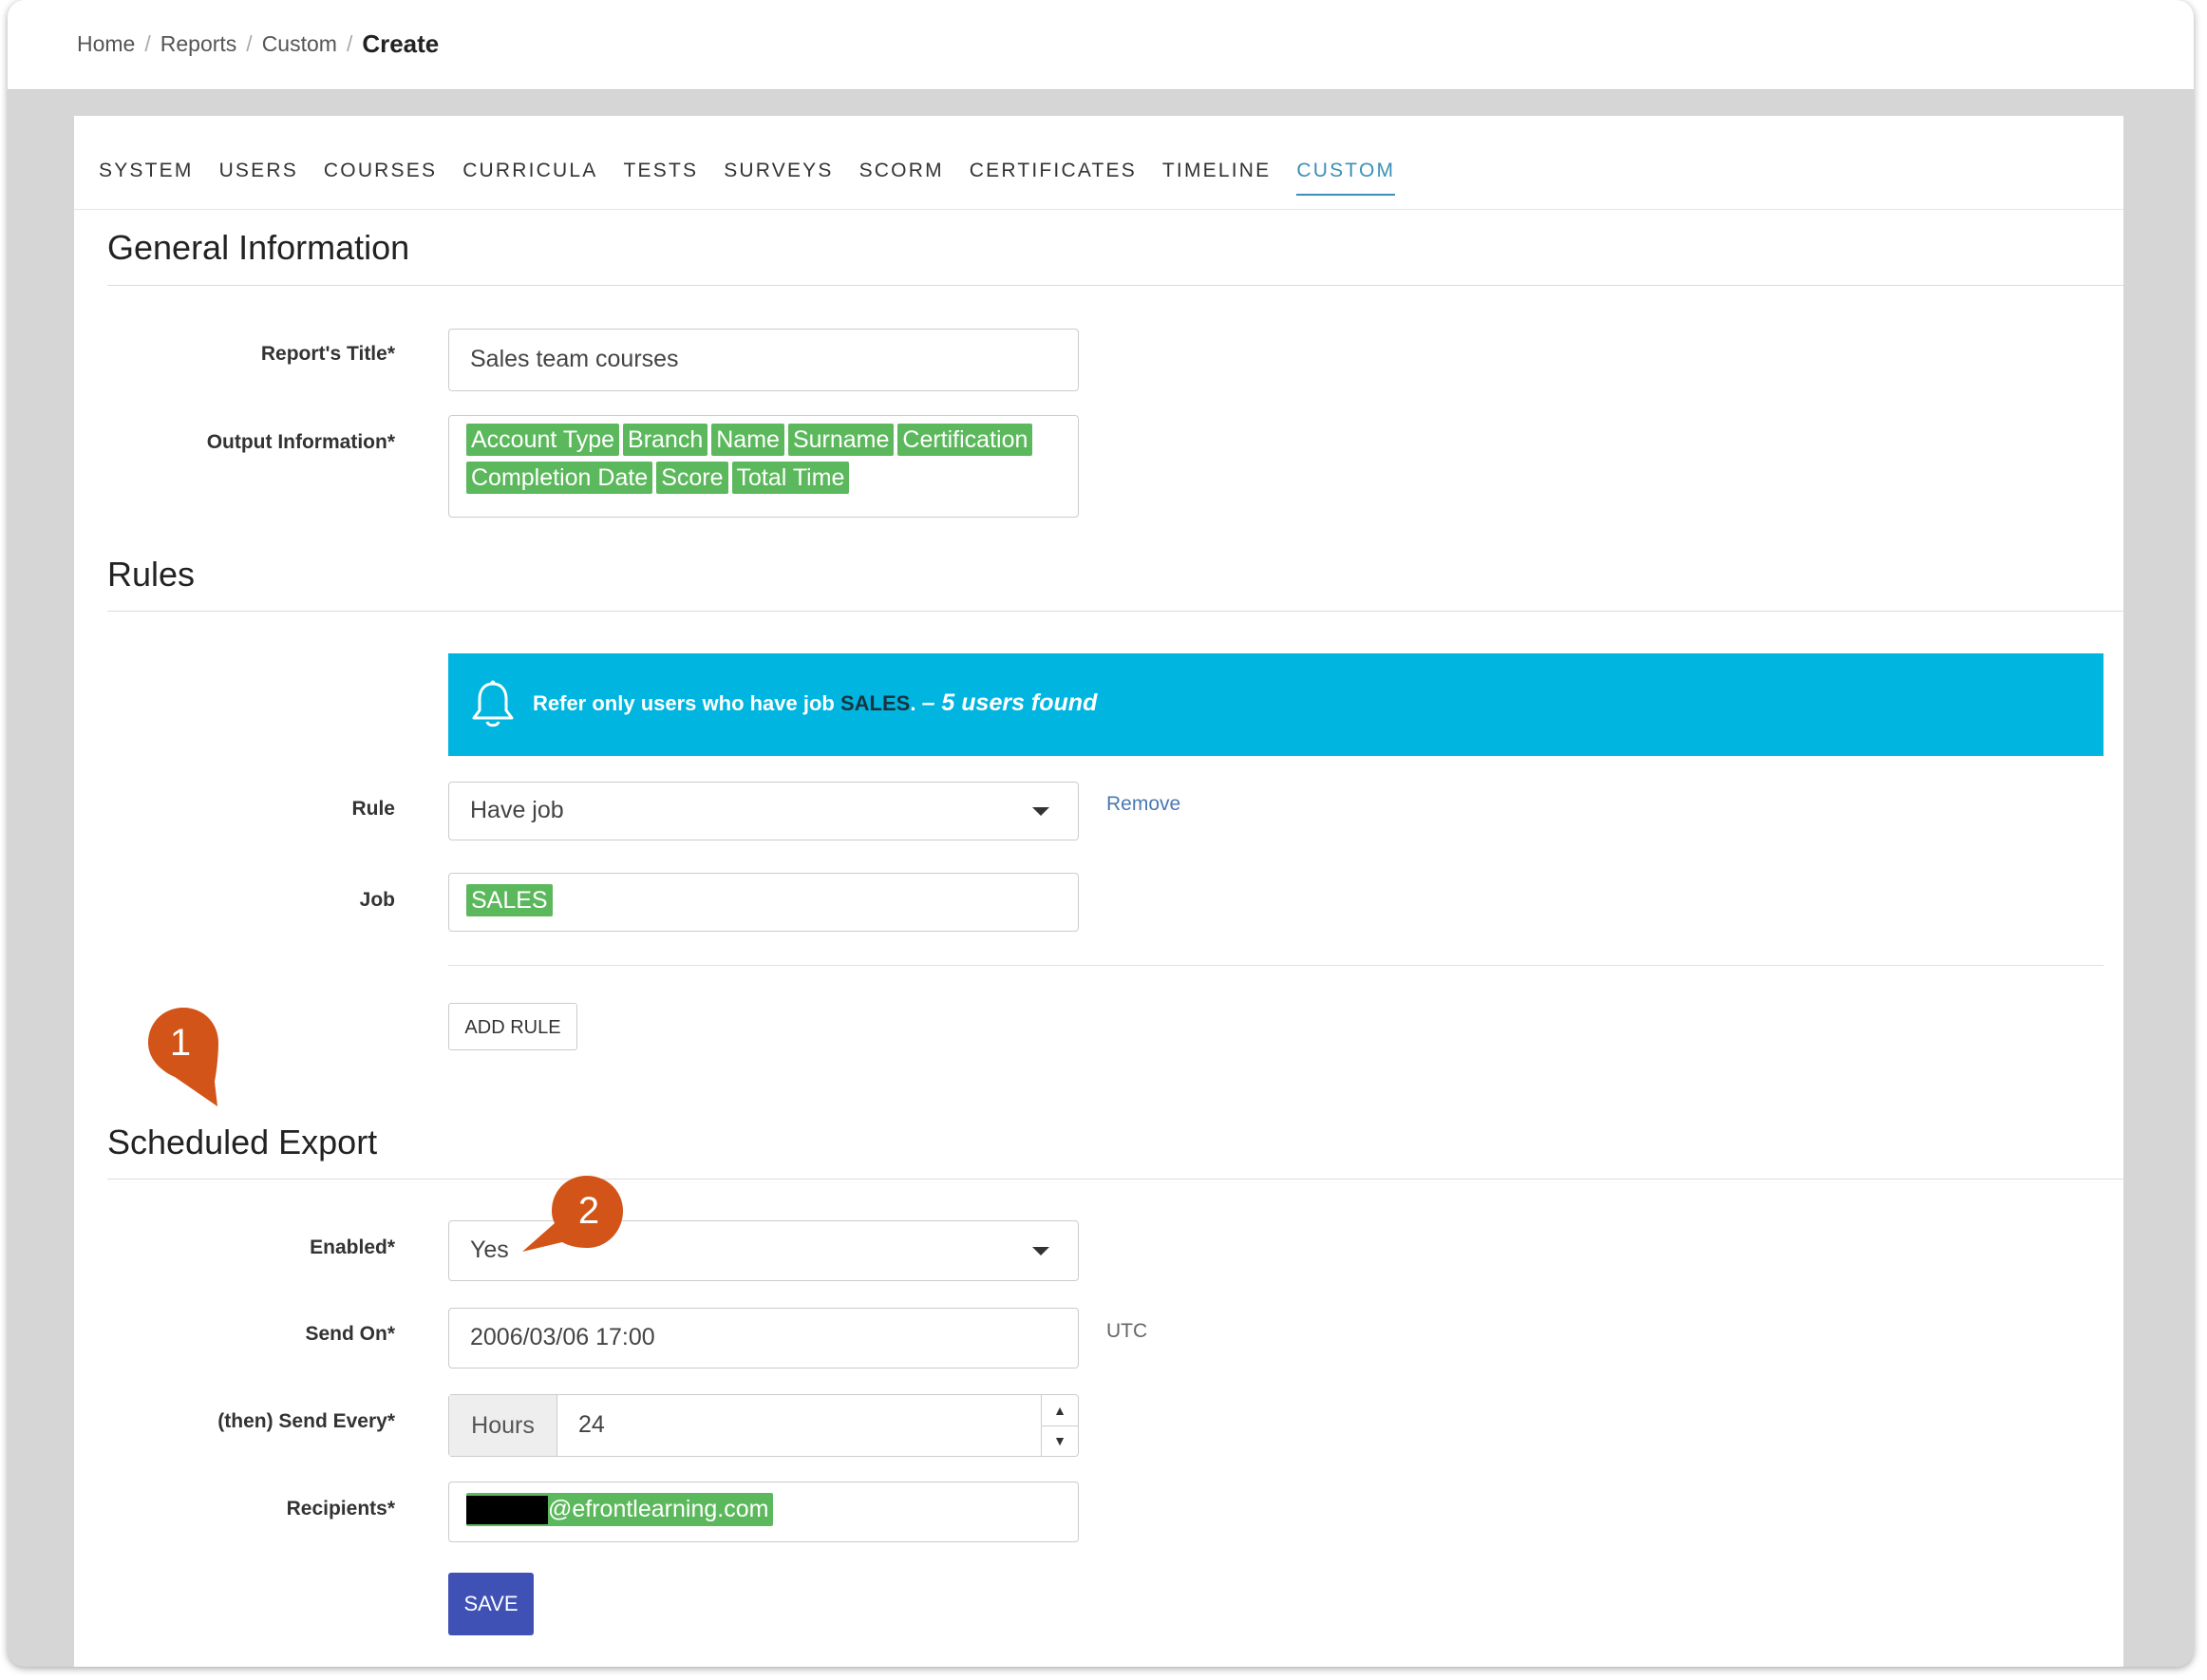 The image size is (2207, 1680). Describe the element at coordinates (489, 1250) in the screenshot. I see `enabled-select-value: Yes` at that location.